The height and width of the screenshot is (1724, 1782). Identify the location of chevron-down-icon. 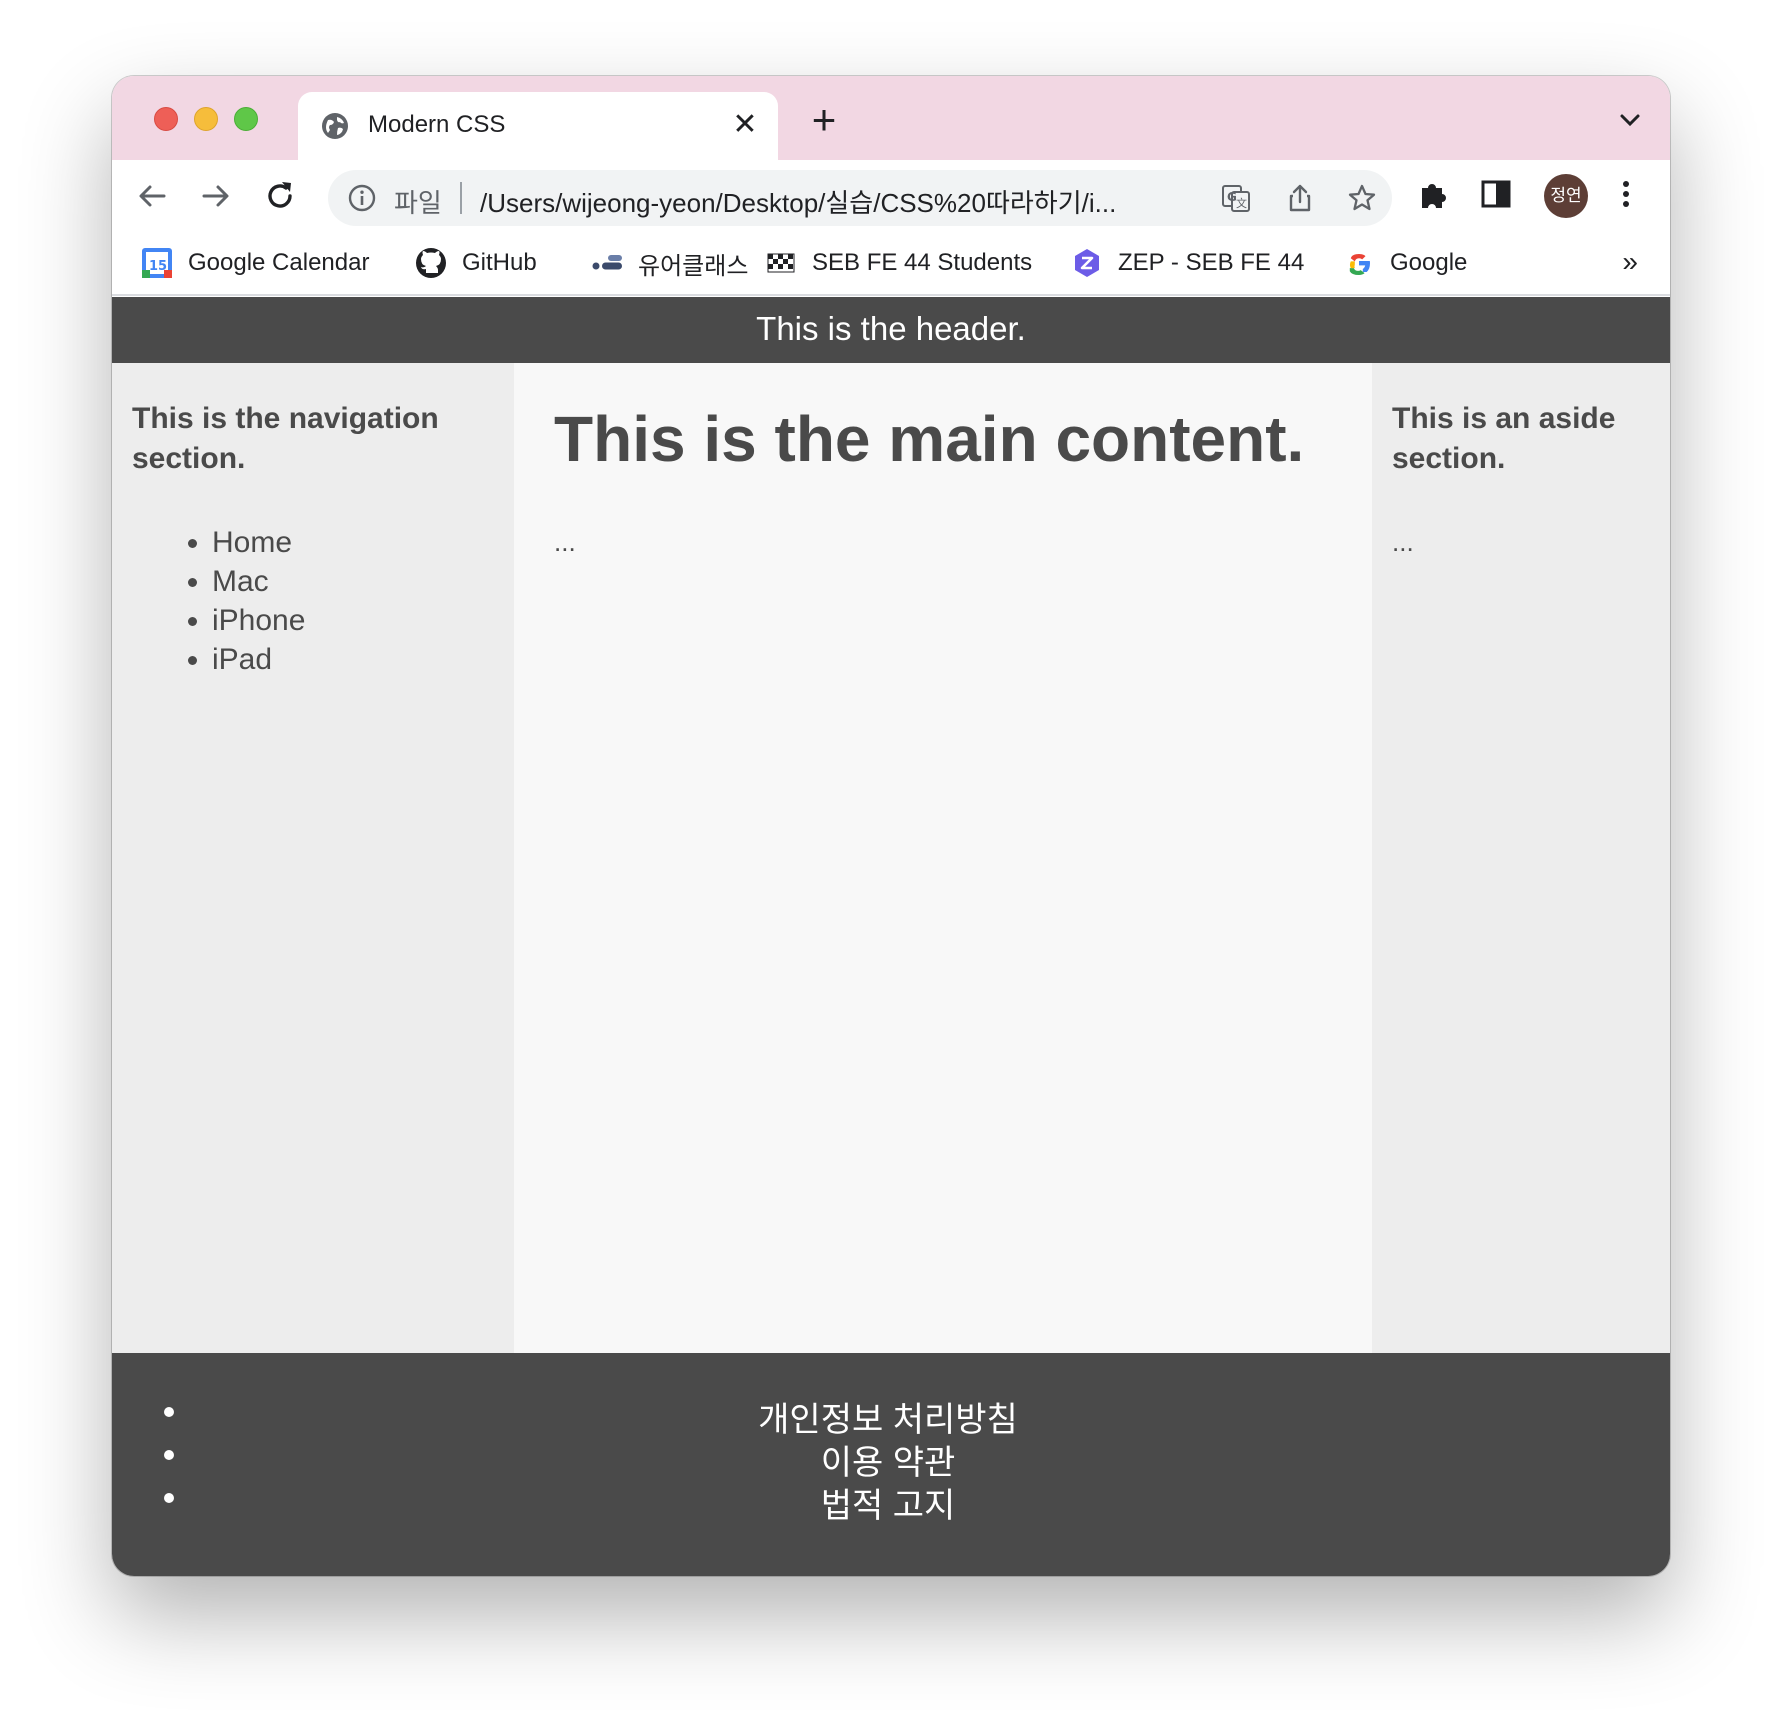
(1630, 120).